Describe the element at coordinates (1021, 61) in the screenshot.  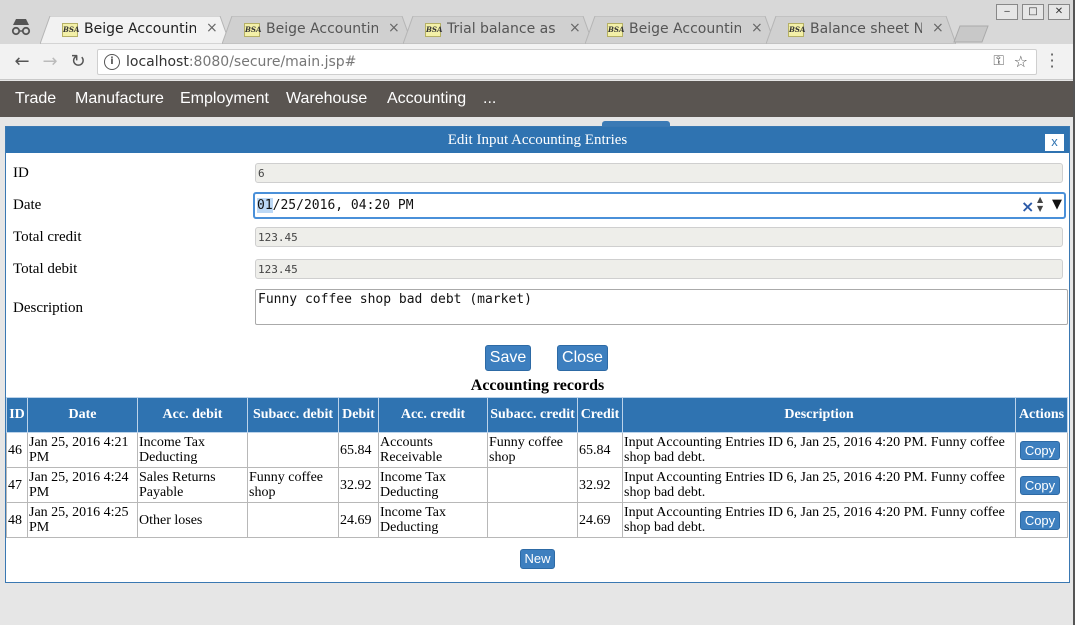
I see `star-icon: ☆` at that location.